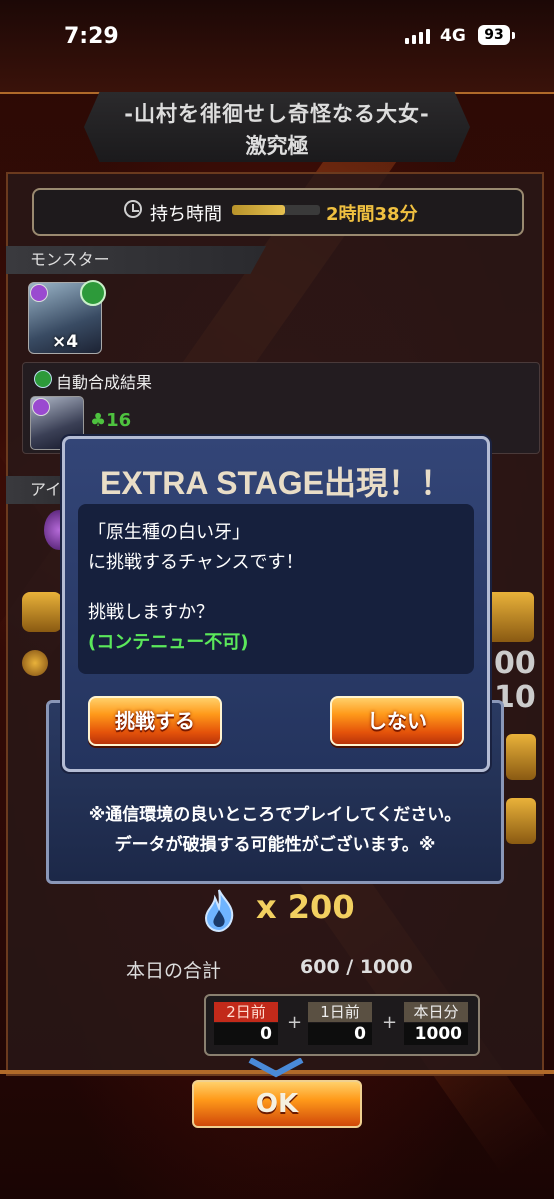 The height and width of the screenshot is (1199, 554). Describe the element at coordinates (277, 114) in the screenshot. I see `quest-title: -山村を徘徊せし奇怪なる大女-` at that location.